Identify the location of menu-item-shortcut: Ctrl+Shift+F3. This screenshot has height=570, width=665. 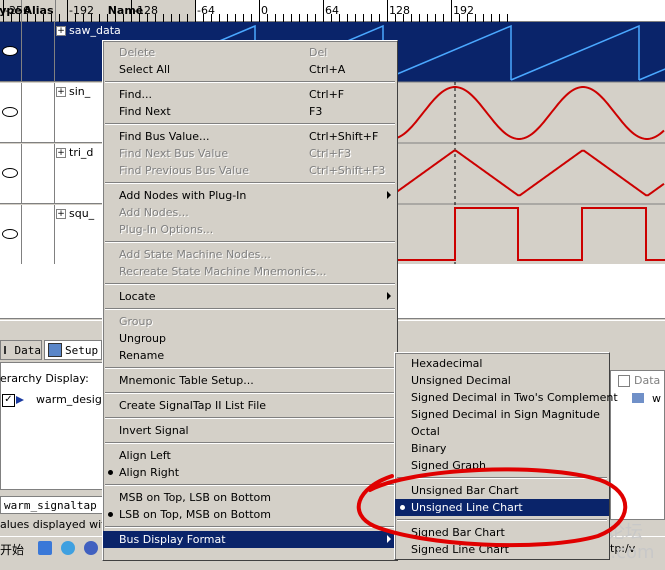
(347, 170).